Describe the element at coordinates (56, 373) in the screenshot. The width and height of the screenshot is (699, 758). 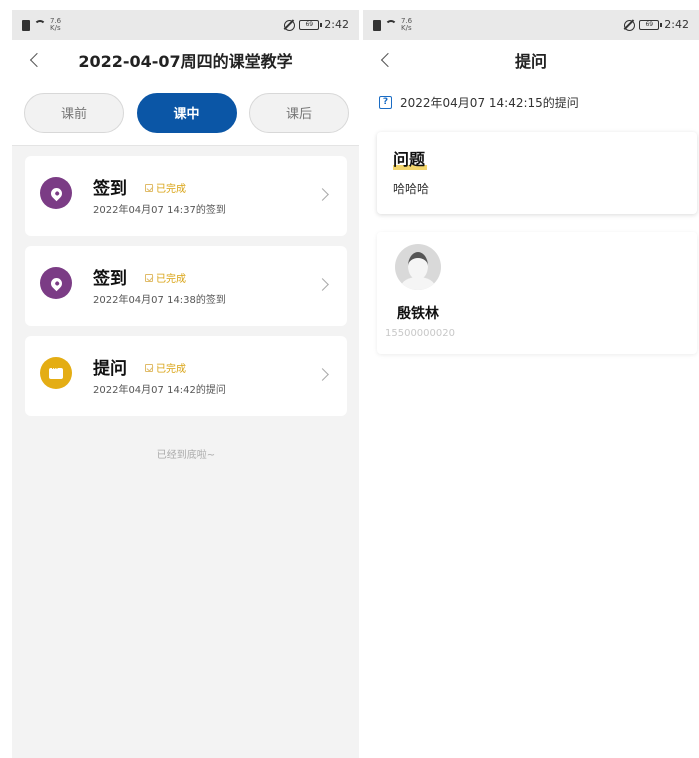
I see `chat-bubble-icon` at that location.